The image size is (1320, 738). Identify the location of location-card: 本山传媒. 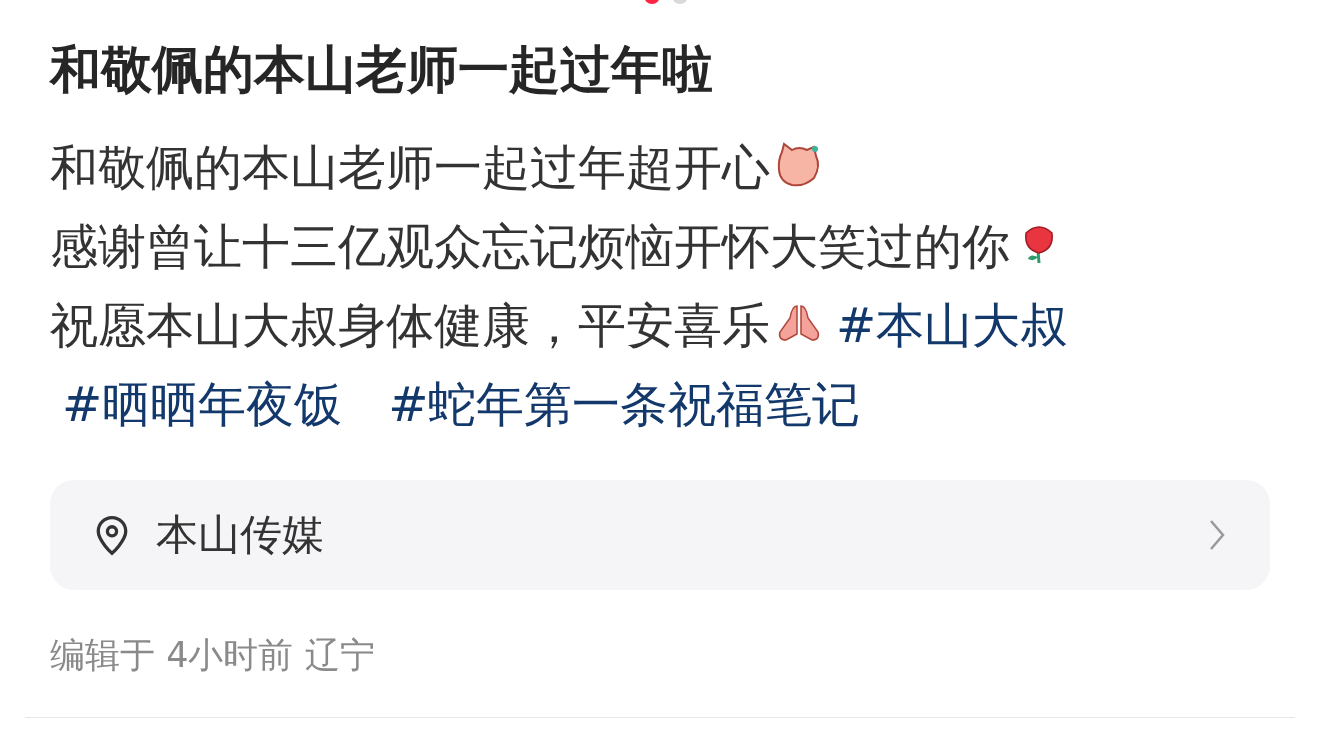
(660, 535).